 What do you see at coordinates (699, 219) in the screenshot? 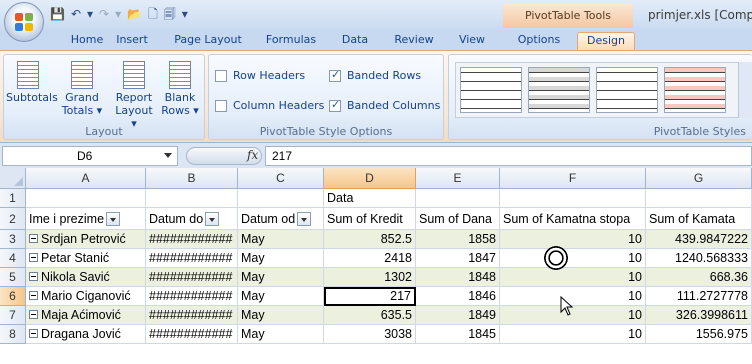
I see `header-sum-kamata: Sum of Kamata` at bounding box center [699, 219].